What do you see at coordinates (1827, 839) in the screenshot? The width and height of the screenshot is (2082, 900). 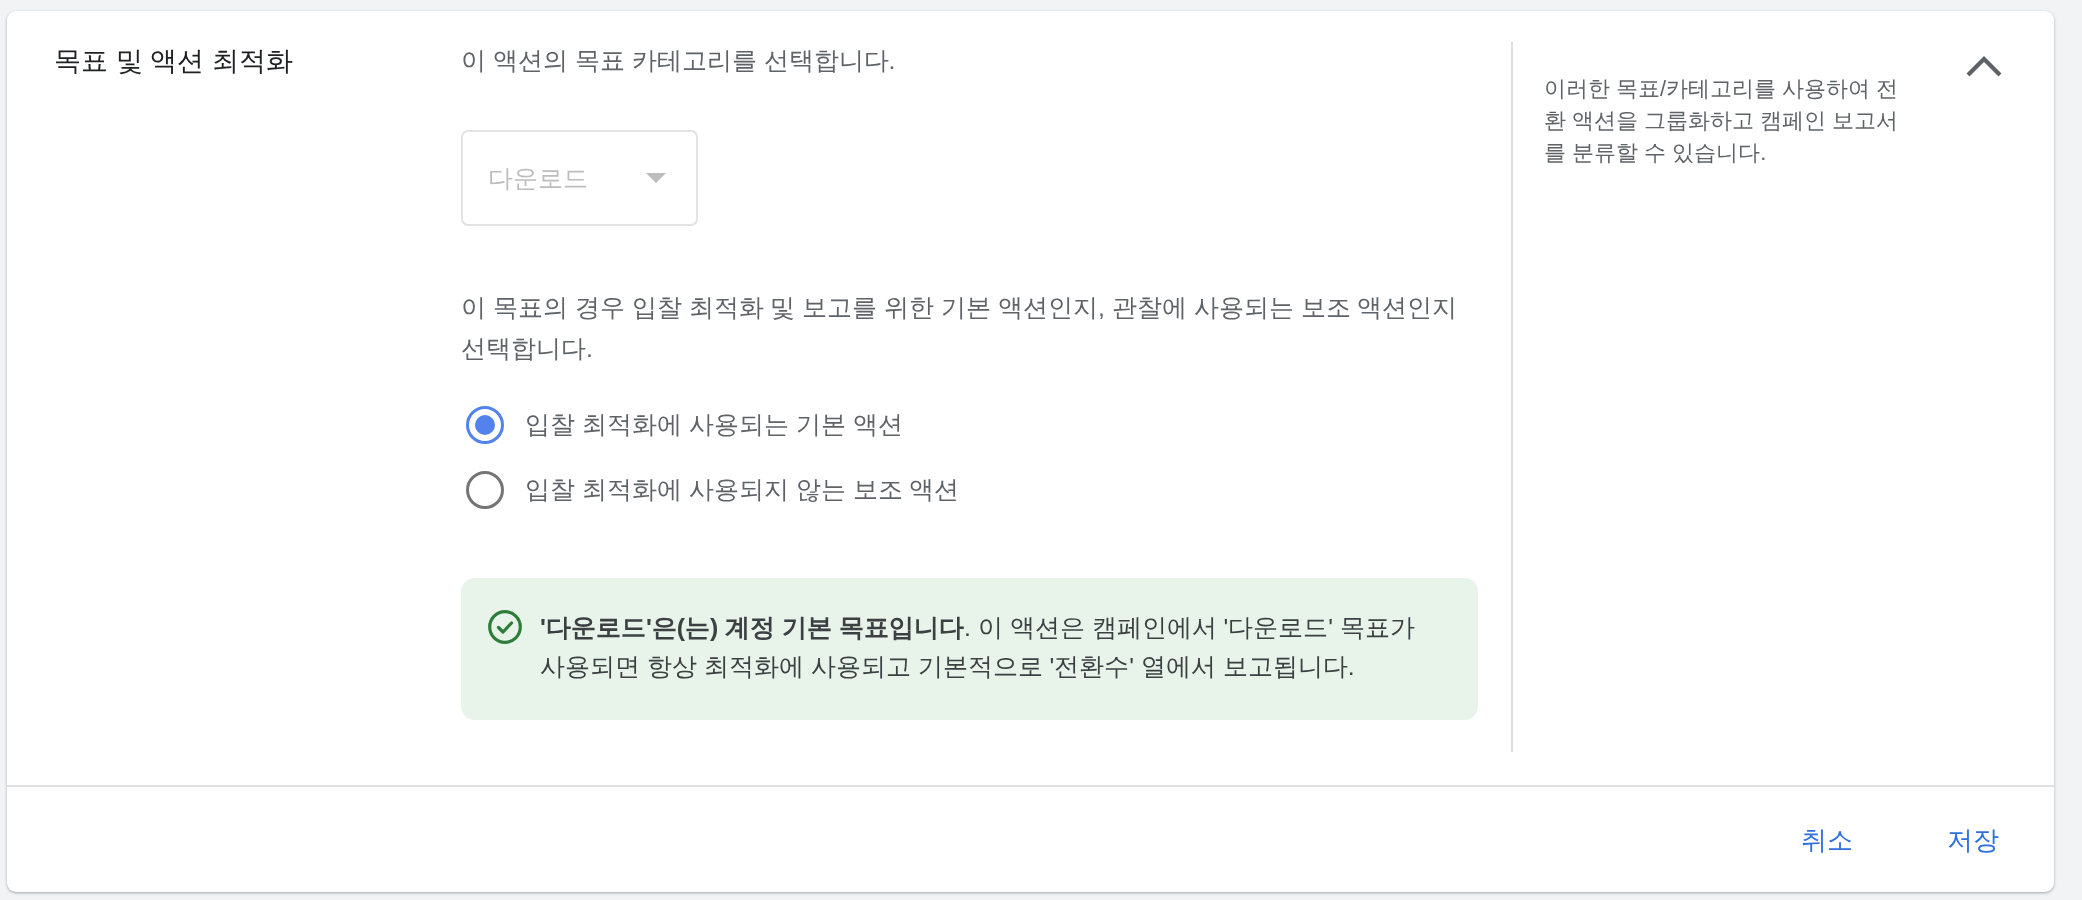 I see `cancel-button: 취소` at bounding box center [1827, 839].